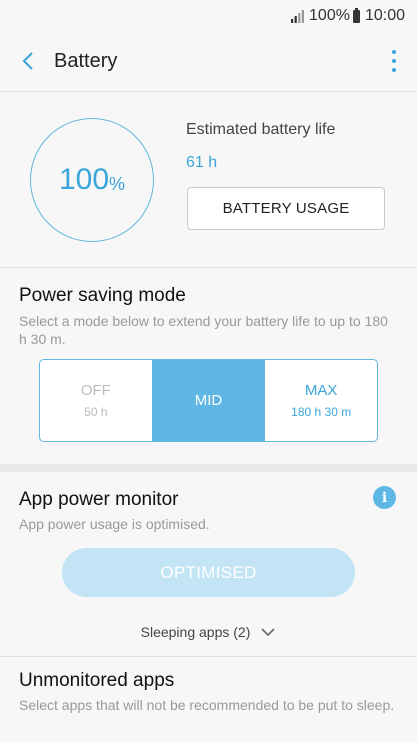 The height and width of the screenshot is (742, 417). I want to click on more-vertical-icon, so click(394, 52).